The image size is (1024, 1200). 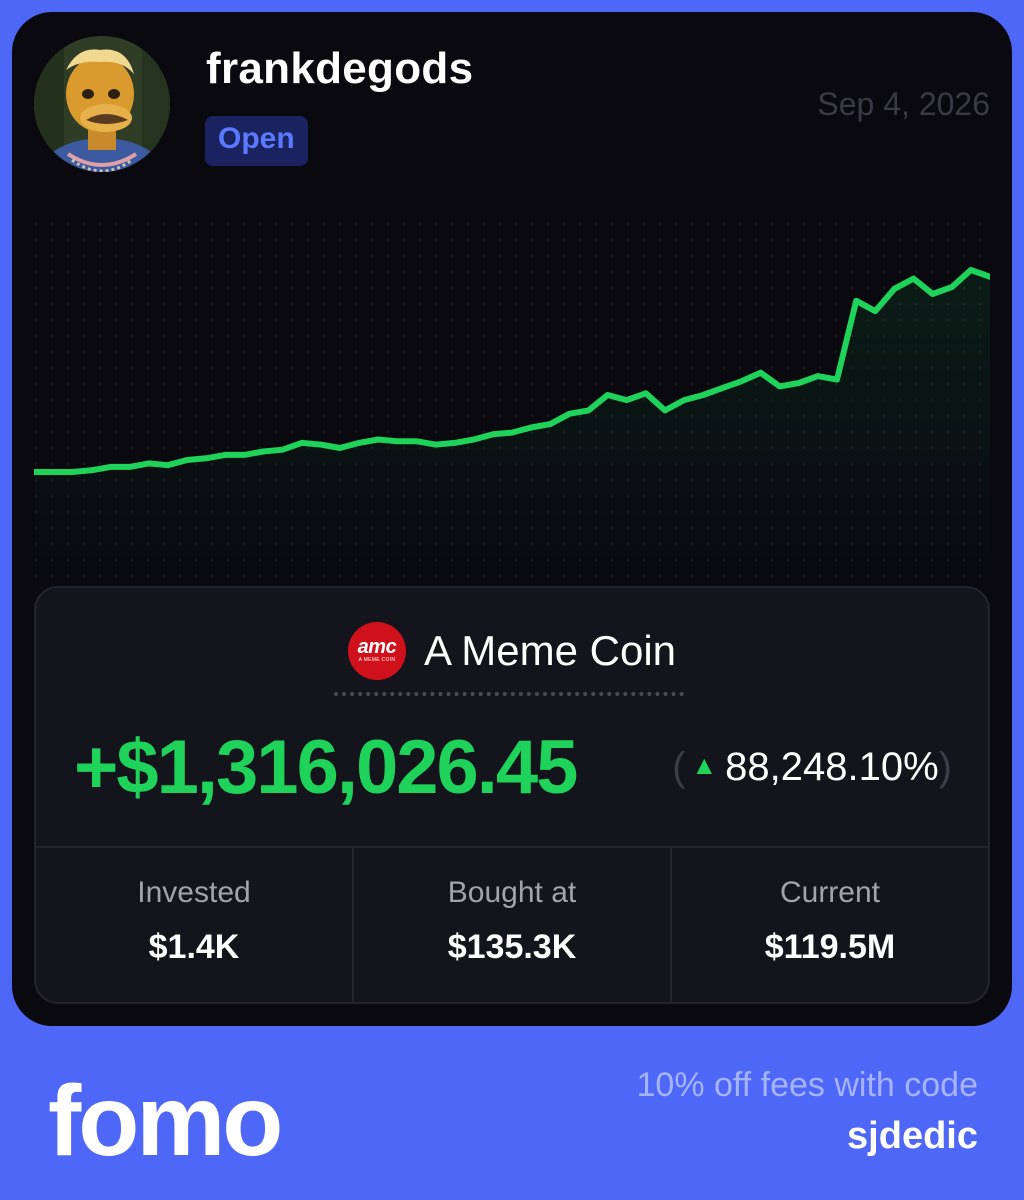 I want to click on pnl-row: +$1,316,026.45 ( ▲ 88,248.10% ), so click(x=513, y=767).